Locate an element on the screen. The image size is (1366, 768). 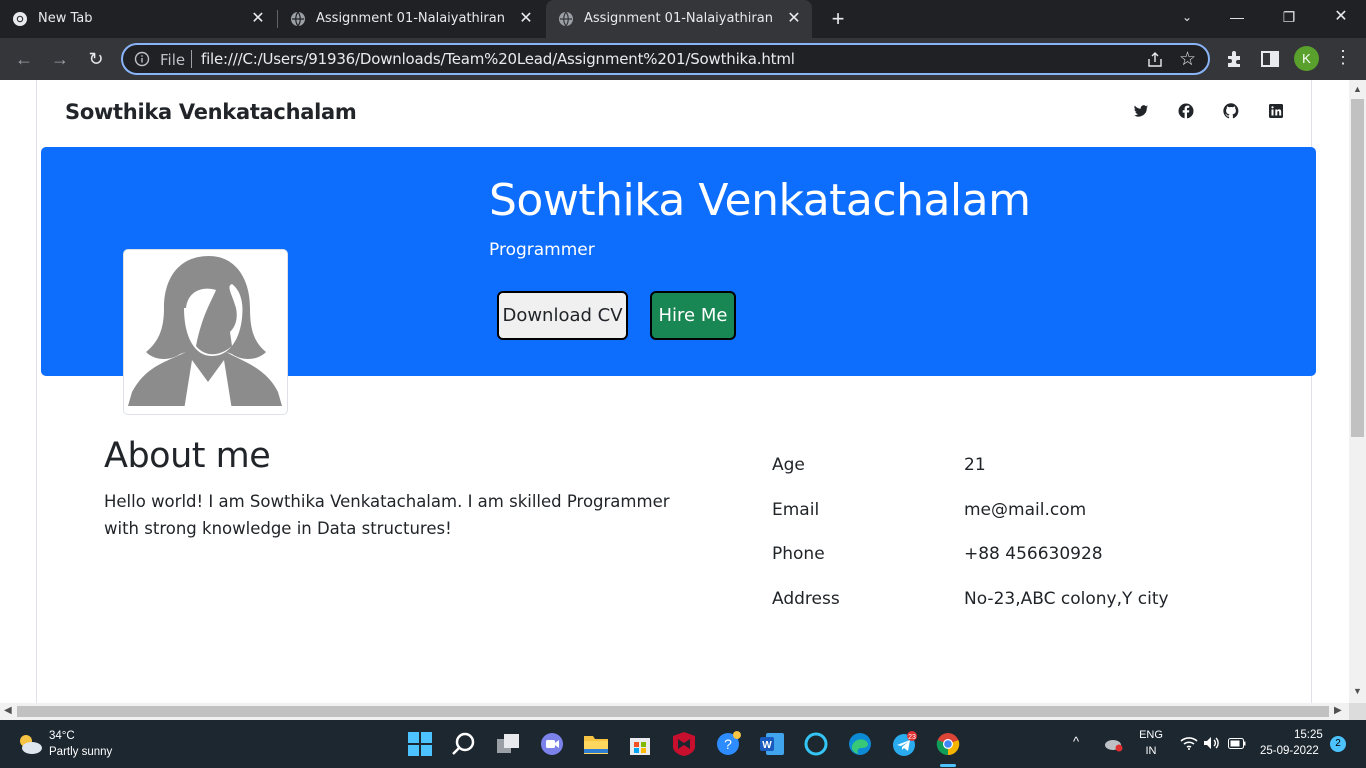
scroll-up-arrow-icon: ▲ is located at coordinates (1357, 89).